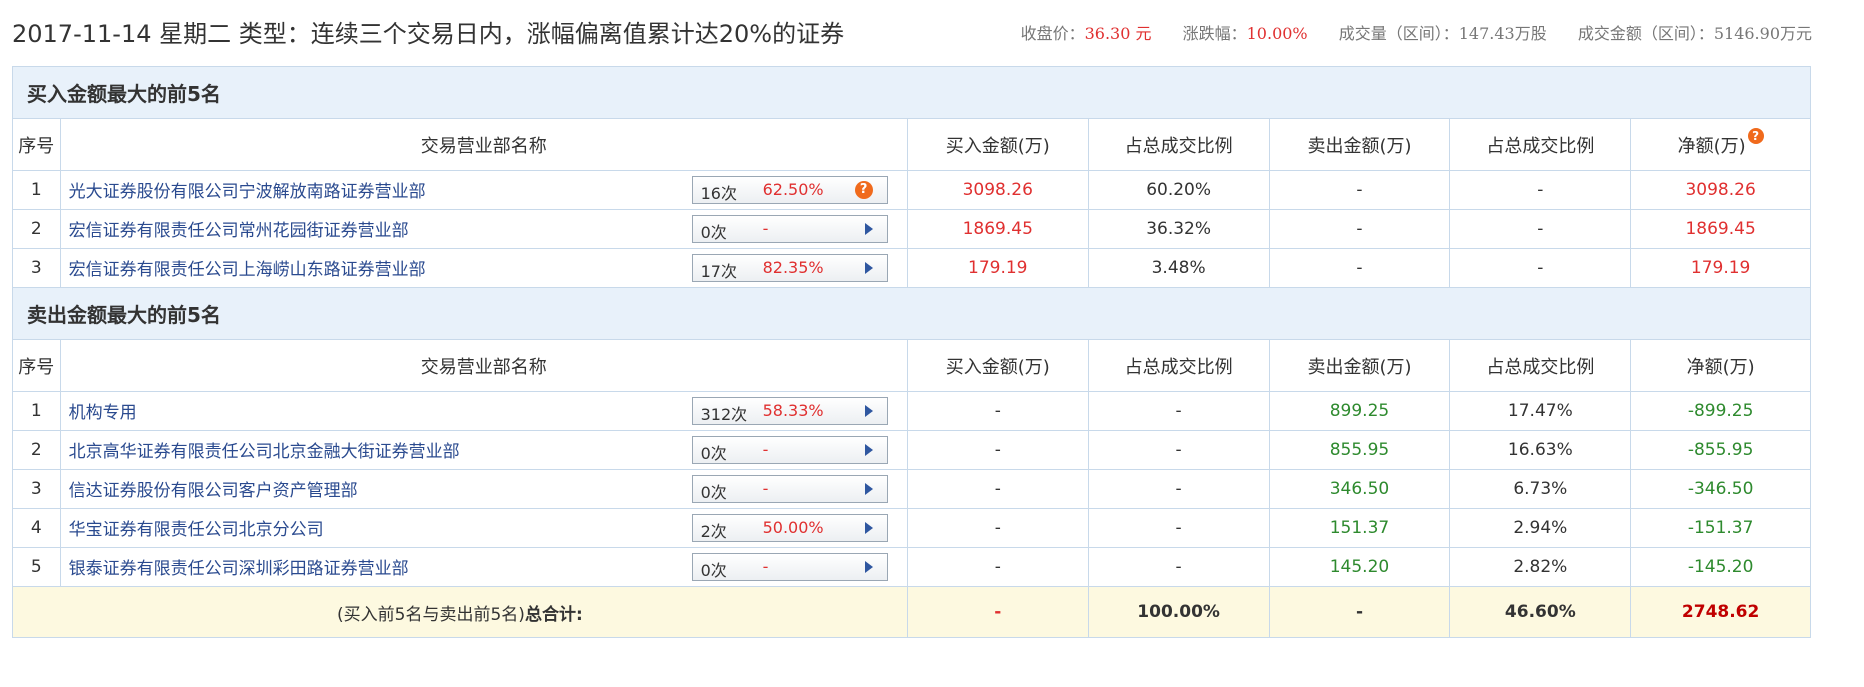  I want to click on sell-section-title: 卖出金额最大的前5名, so click(911, 313).